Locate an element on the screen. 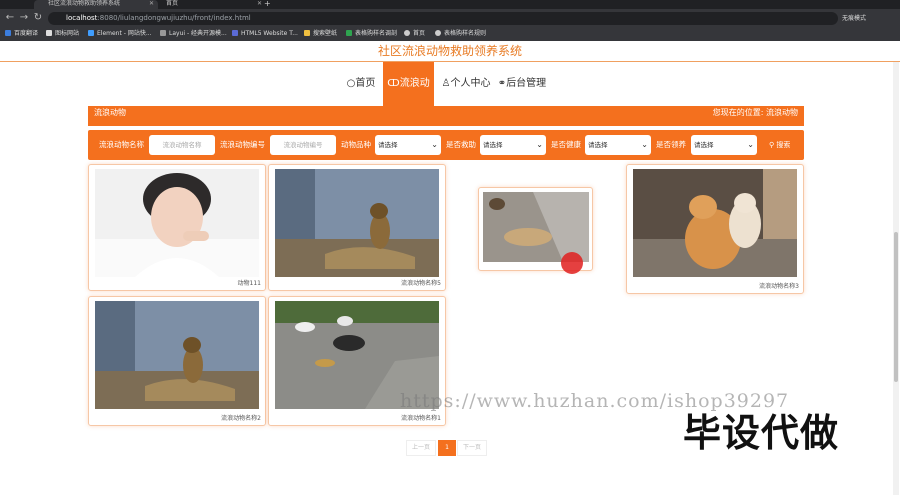  incognito-profile: 无痕模式 is located at coordinates (854, 18).